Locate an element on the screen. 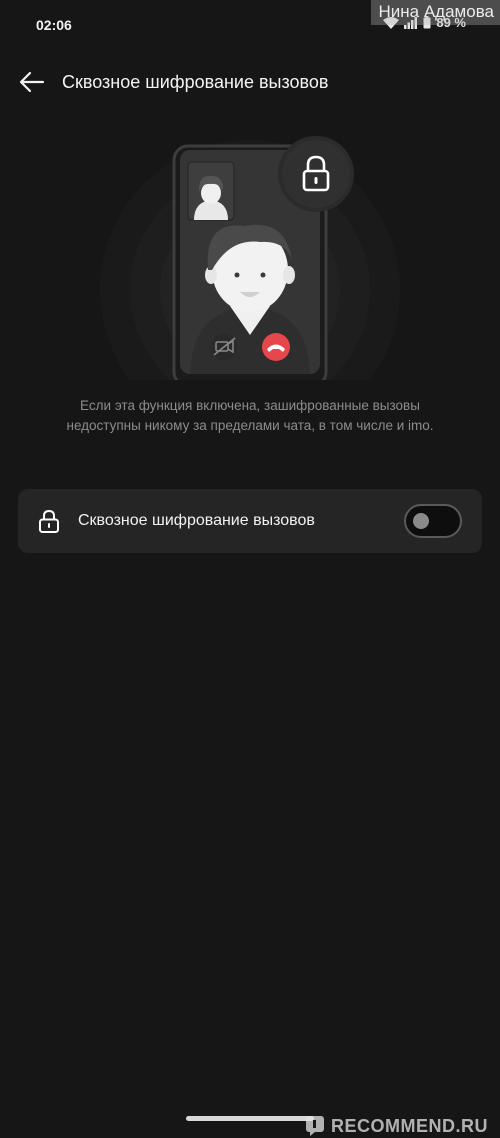  status-time: 02:06 is located at coordinates (54, 25).